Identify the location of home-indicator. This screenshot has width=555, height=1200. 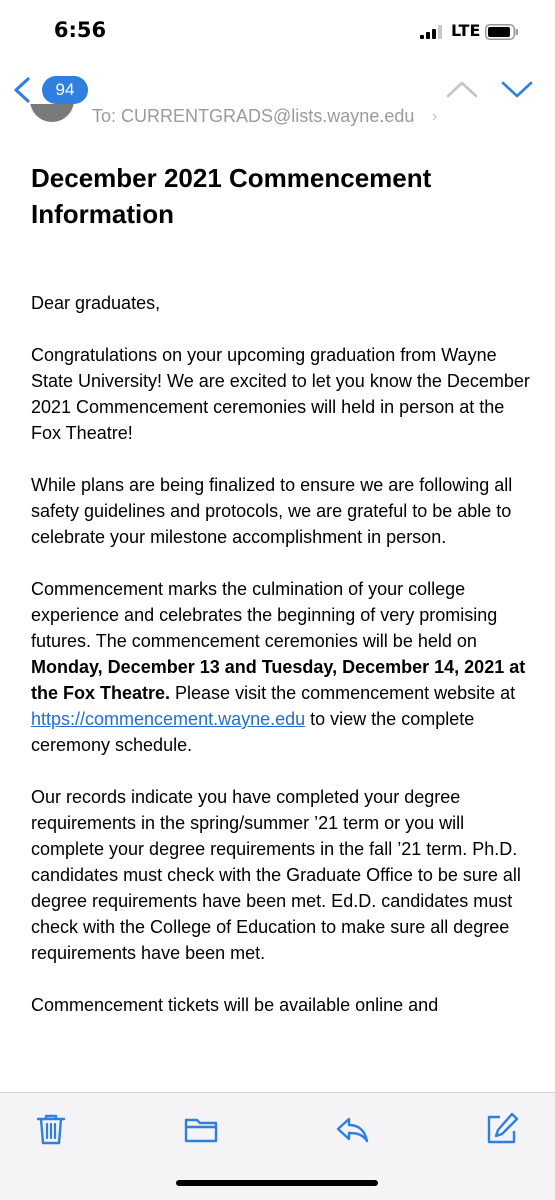
(277, 1183).